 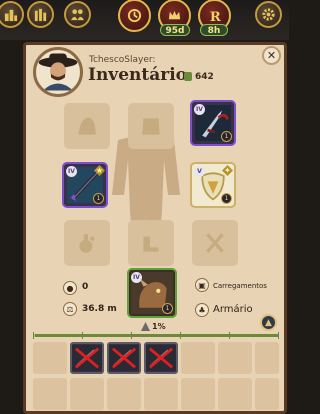 I want to click on building-icon, so click(x=40, y=15).